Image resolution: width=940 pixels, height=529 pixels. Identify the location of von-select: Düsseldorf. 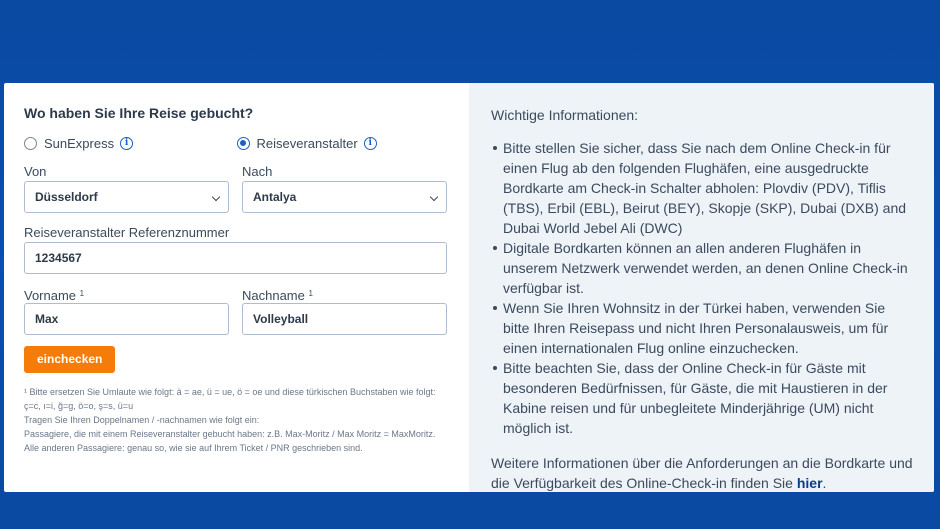
(126, 197).